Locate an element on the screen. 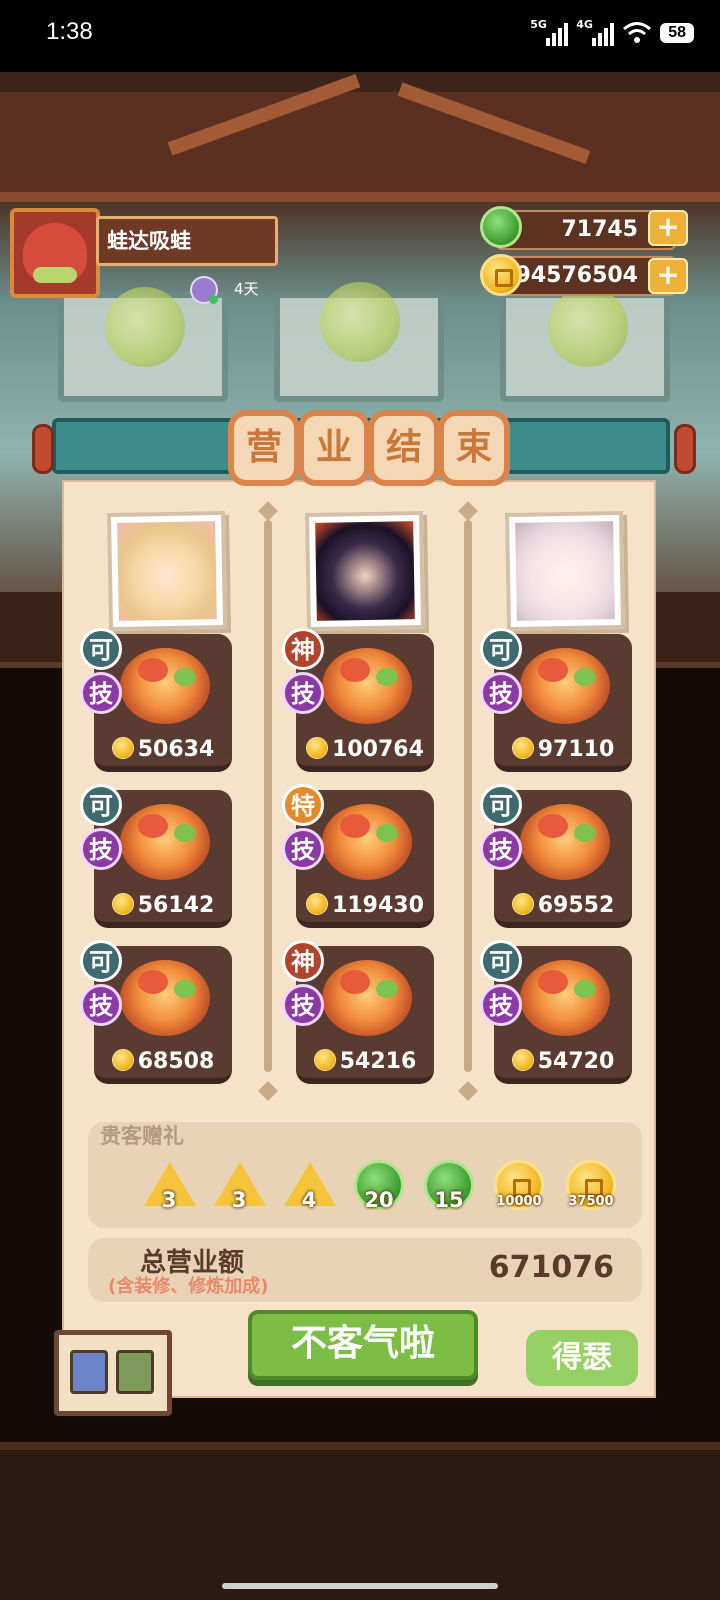 This screenshot has height=1600, width=720. title-char: 束 is located at coordinates (474, 448).